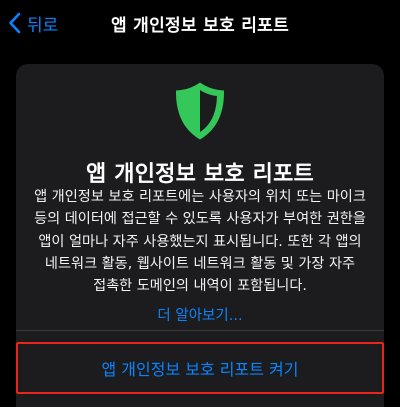 The width and height of the screenshot is (400, 407). I want to click on shield-icon, so click(200, 111).